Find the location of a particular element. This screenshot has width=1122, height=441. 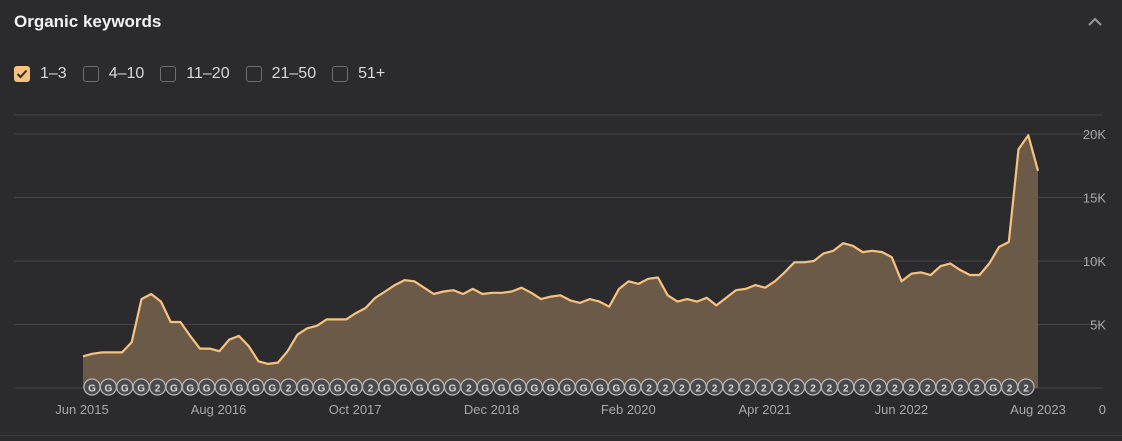

x-tick-label: Aug 2016 is located at coordinates (219, 409).